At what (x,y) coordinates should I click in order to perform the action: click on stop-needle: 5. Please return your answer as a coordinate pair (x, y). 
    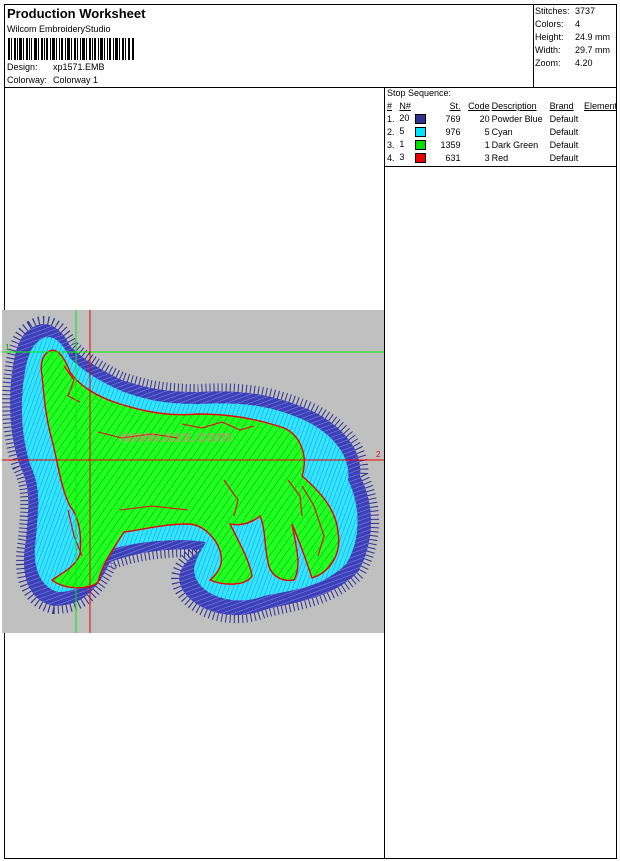
    Looking at the image, I should click on (413, 131).